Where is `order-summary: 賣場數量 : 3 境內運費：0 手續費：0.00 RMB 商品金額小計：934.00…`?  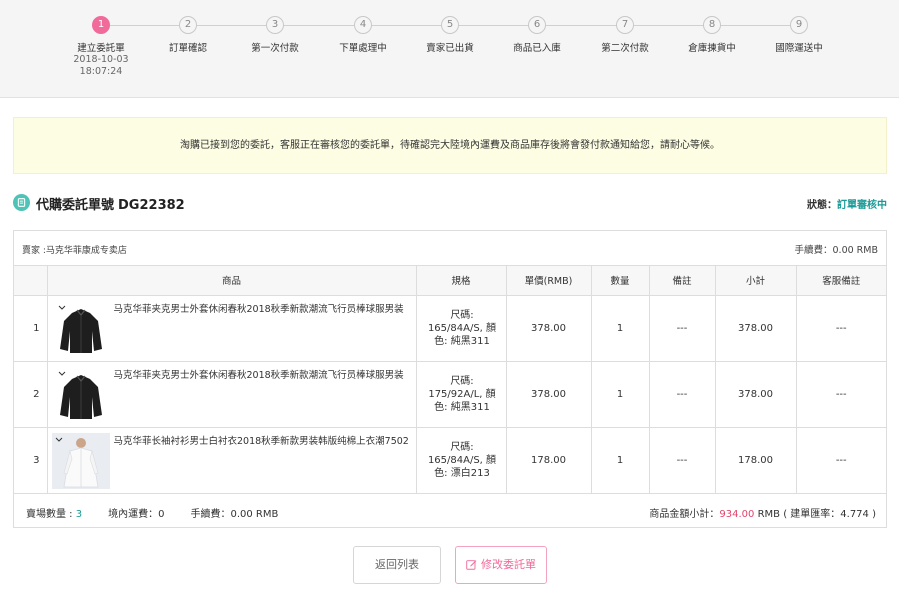 order-summary: 賣場數量 : 3 境內運費：0 手續費：0.00 RMB 商品金額小計：934.00… is located at coordinates (450, 511).